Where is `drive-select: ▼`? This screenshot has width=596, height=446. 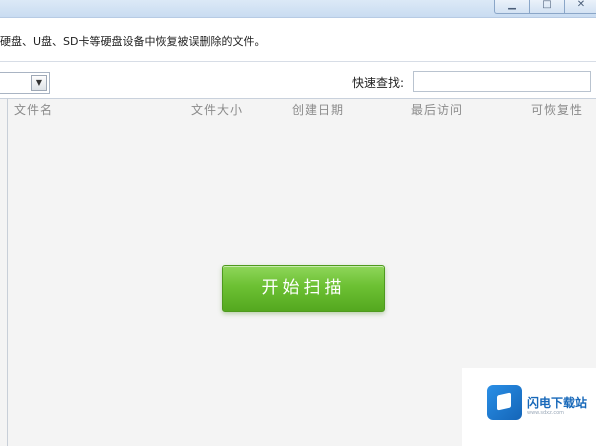 drive-select: ▼ is located at coordinates (25, 83).